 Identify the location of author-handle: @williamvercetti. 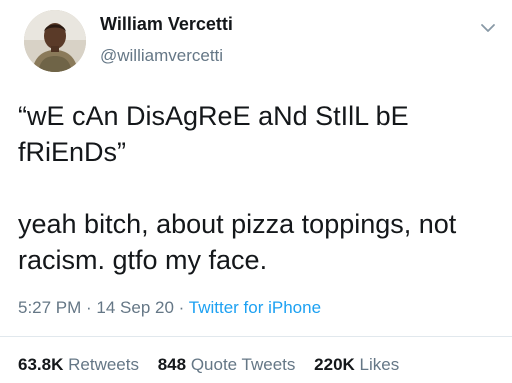
(161, 56).